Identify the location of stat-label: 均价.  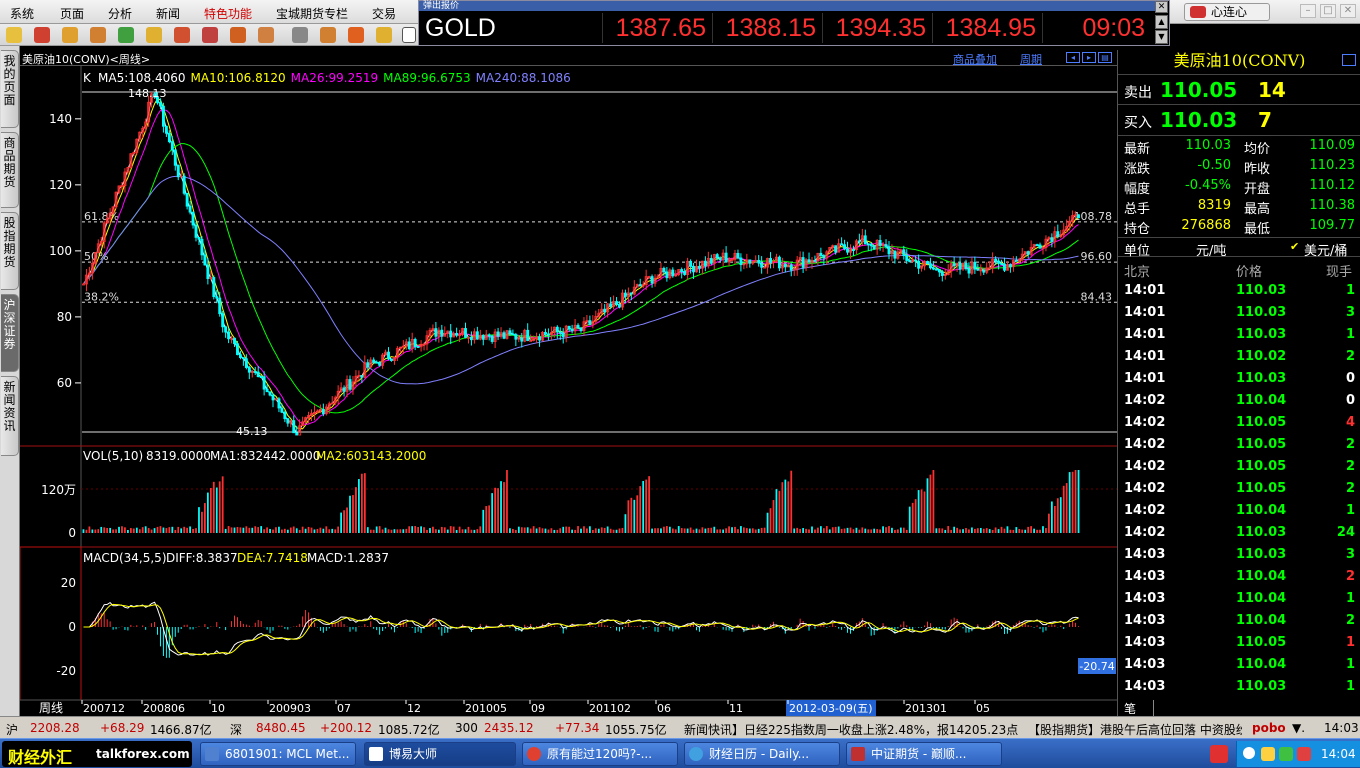
(1257, 149).